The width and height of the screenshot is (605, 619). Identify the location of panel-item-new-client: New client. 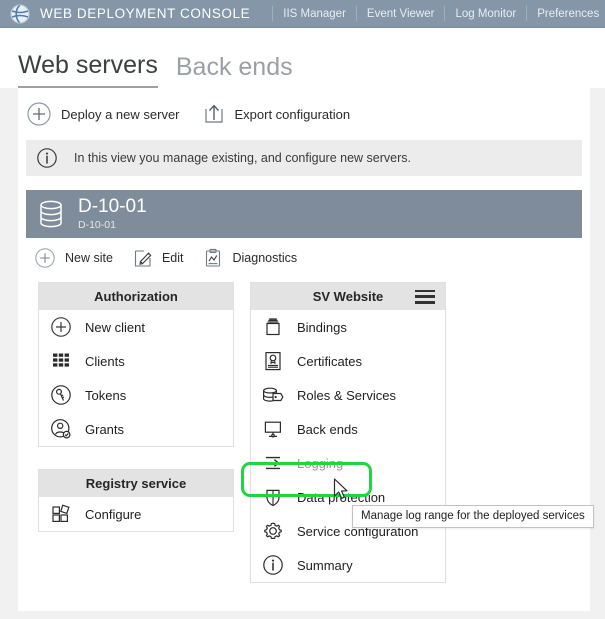
(136, 327).